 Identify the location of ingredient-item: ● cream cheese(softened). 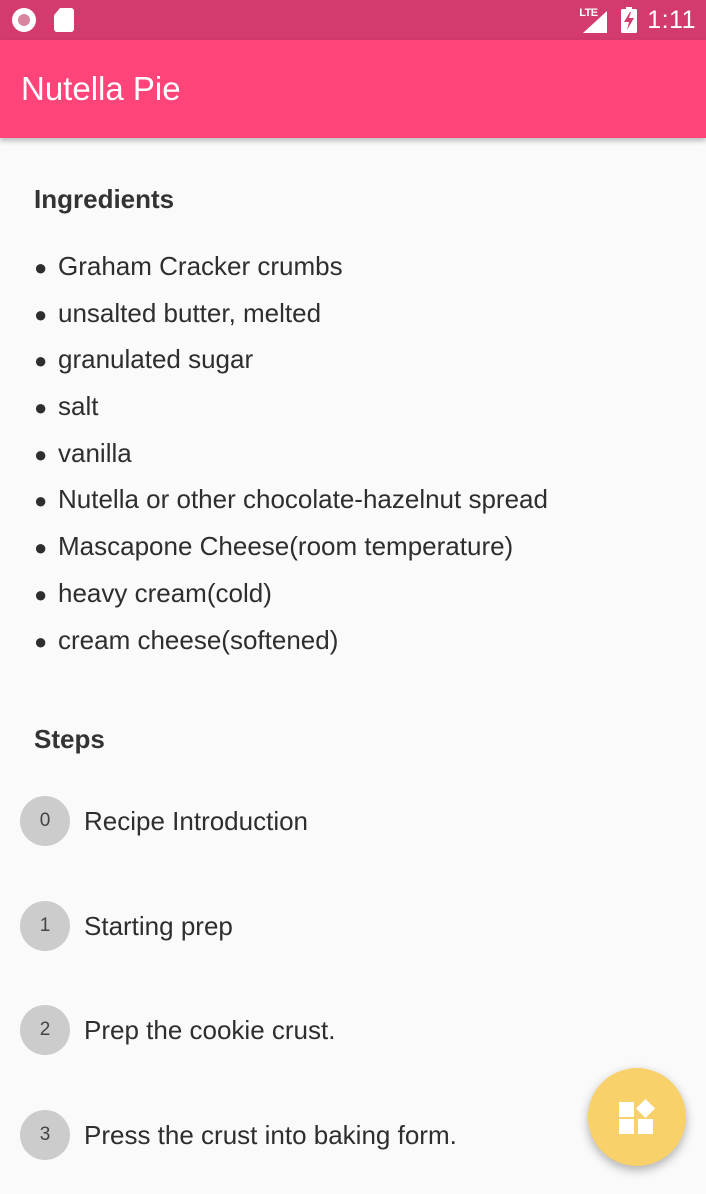
(291, 645).